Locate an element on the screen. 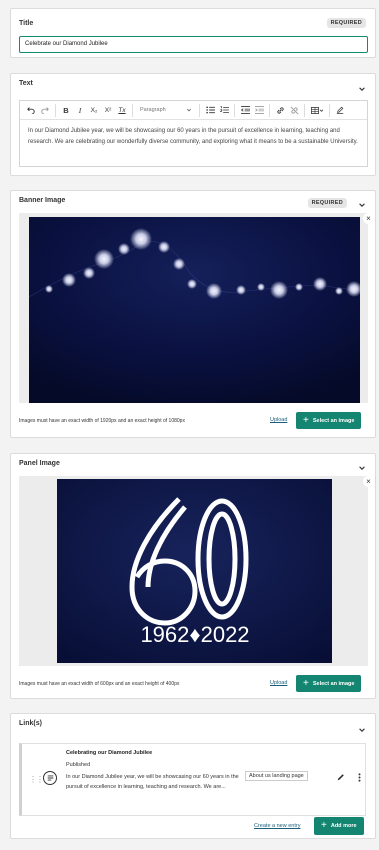  entry-text-icon is located at coordinates (50, 778).